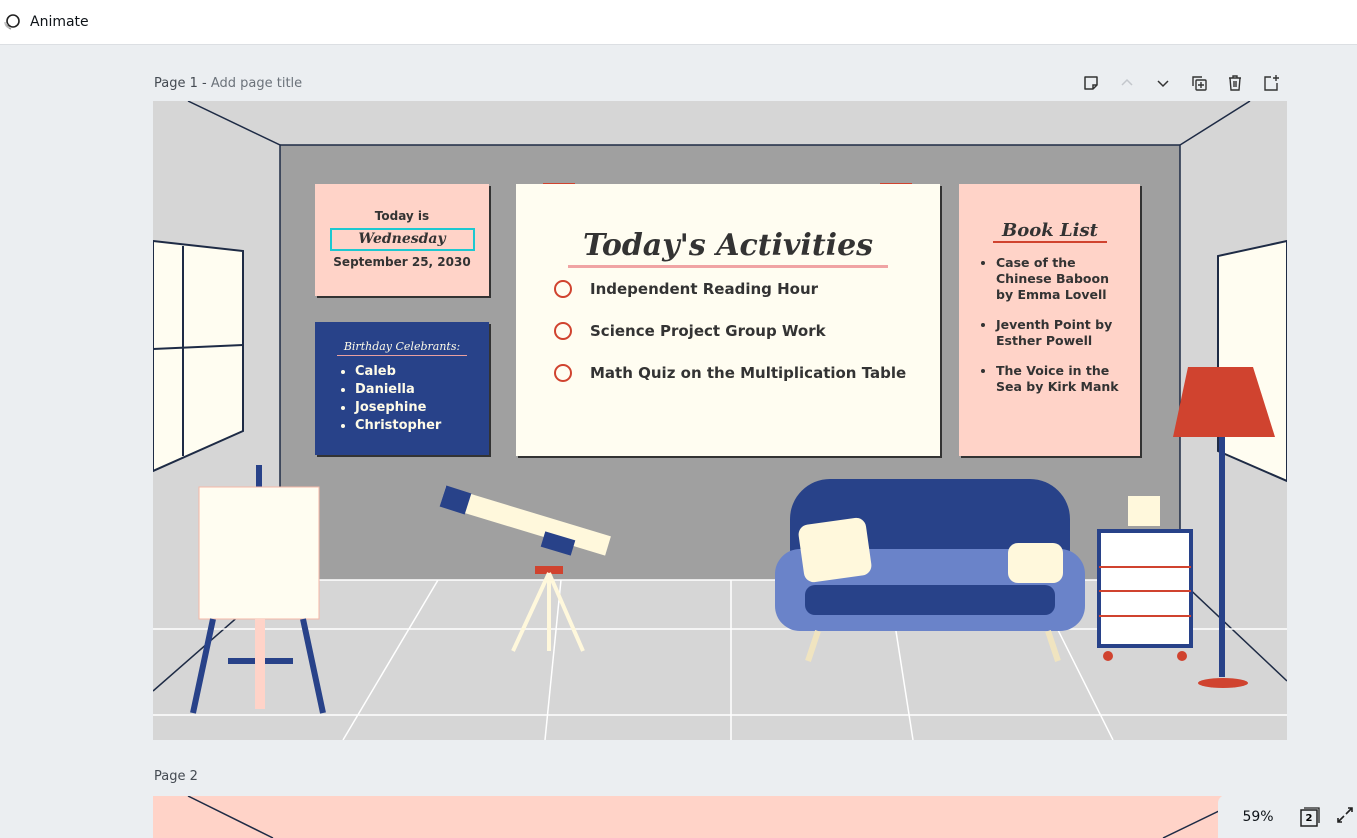 The height and width of the screenshot is (838, 1357). What do you see at coordinates (422, 372) in the screenshot?
I see `birthday-name: Caleb` at bounding box center [422, 372].